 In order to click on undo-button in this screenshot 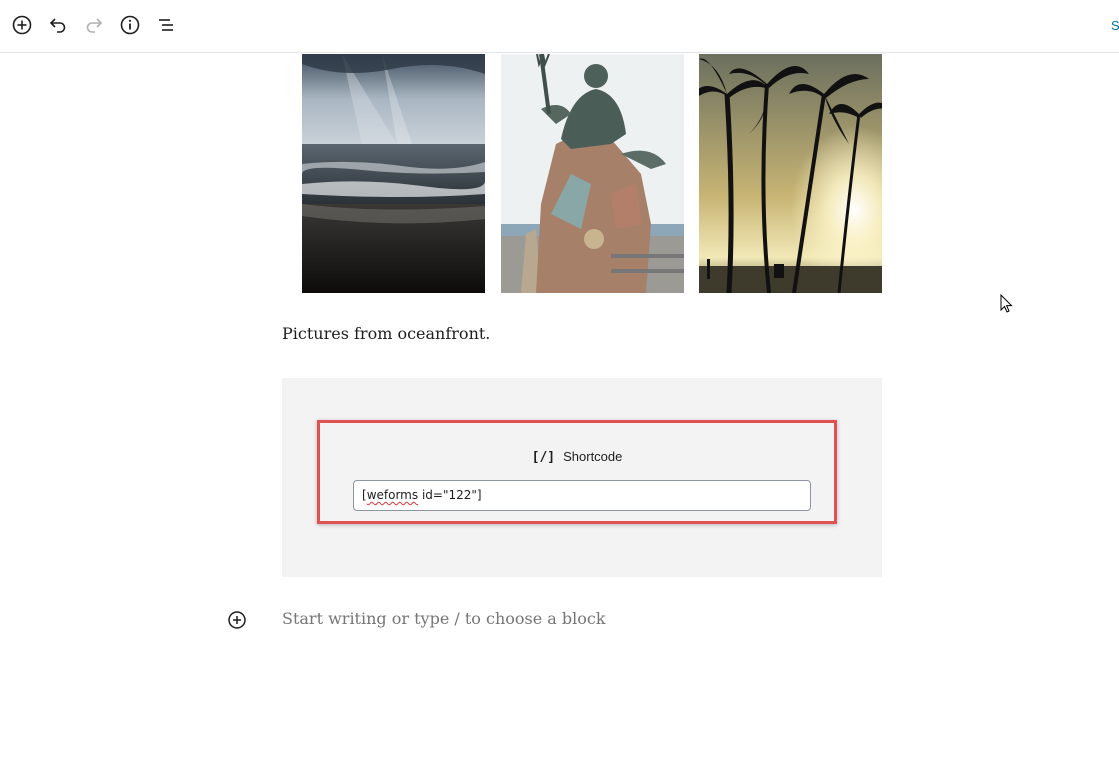, I will do `click(58, 25)`.